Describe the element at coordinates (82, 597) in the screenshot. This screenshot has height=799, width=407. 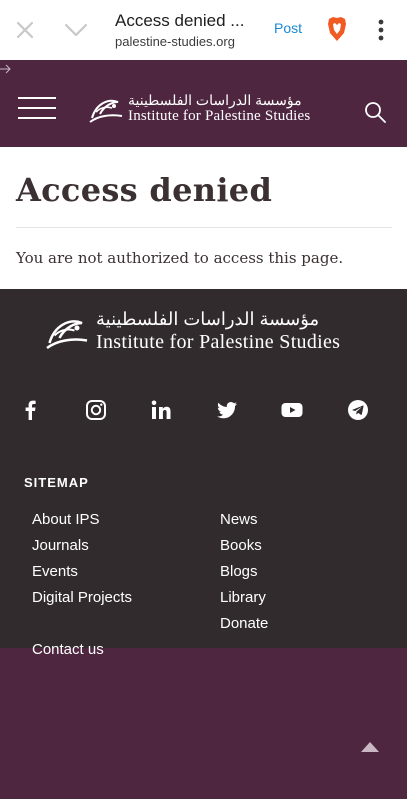
I see `footer-link-digital-projects: Digital Projects` at that location.